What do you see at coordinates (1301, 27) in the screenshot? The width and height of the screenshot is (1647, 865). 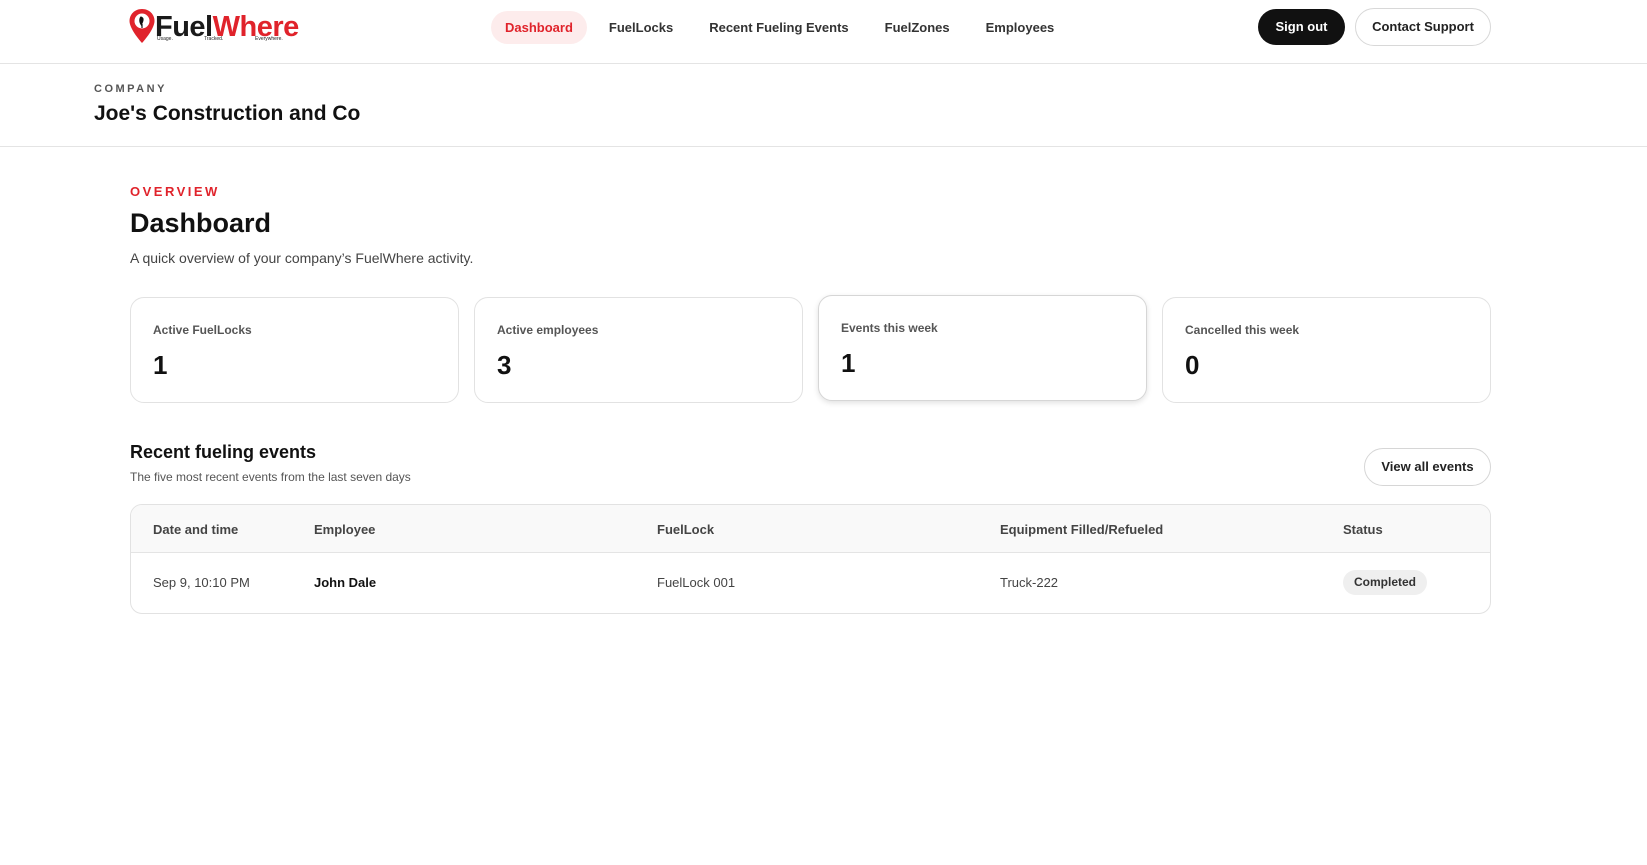 I see `sign-out-button: Sign out` at bounding box center [1301, 27].